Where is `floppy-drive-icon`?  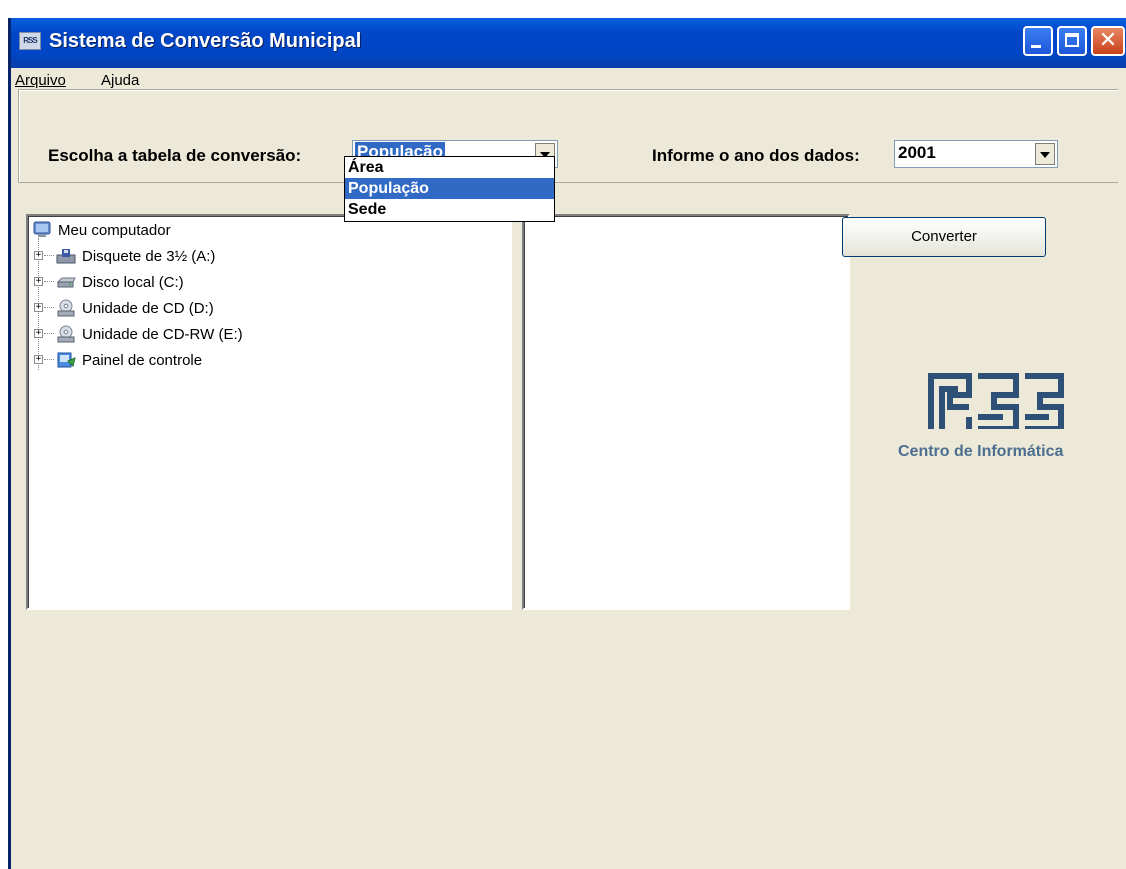 floppy-drive-icon is located at coordinates (66, 256).